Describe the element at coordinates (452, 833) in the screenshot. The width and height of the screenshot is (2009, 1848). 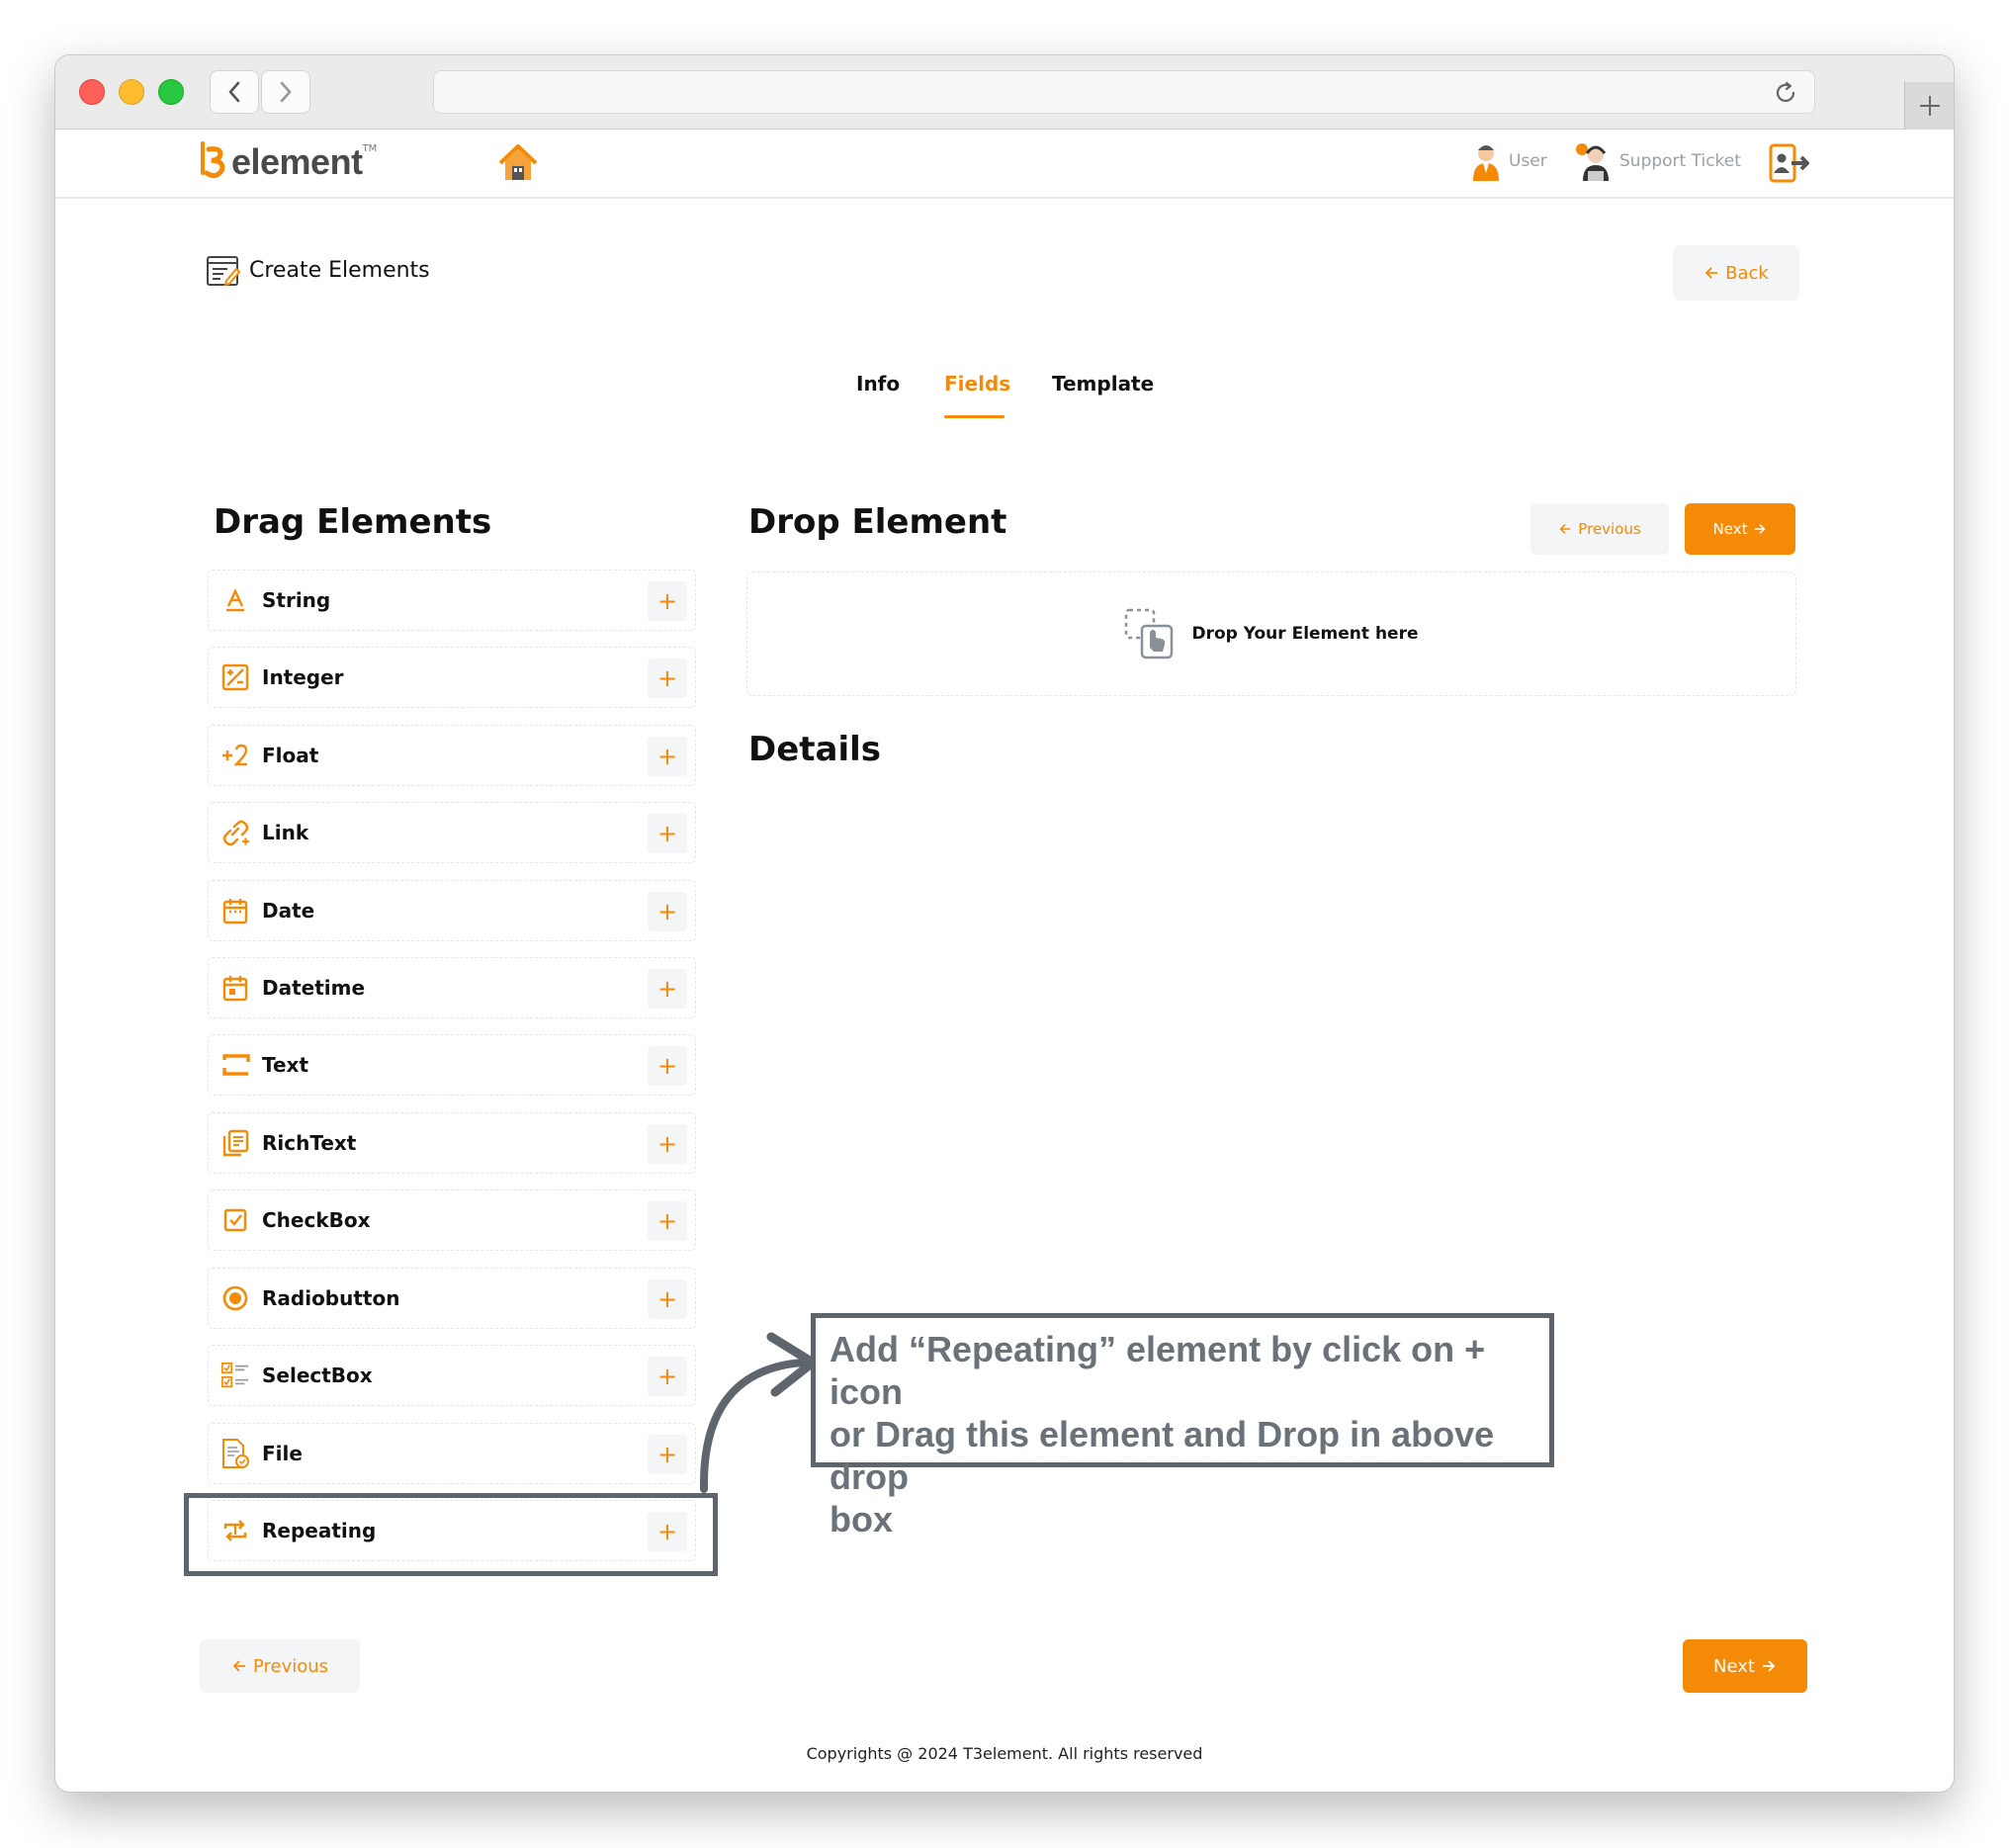
I see `element-item-link: Link +` at that location.